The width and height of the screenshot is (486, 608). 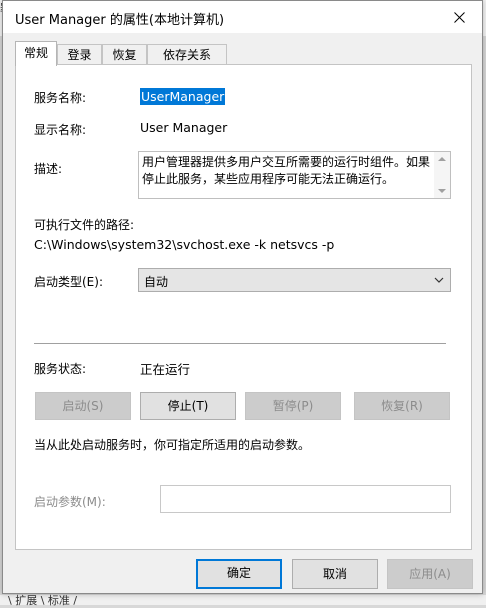 I want to click on service-status-value: 正在运行, so click(x=165, y=369).